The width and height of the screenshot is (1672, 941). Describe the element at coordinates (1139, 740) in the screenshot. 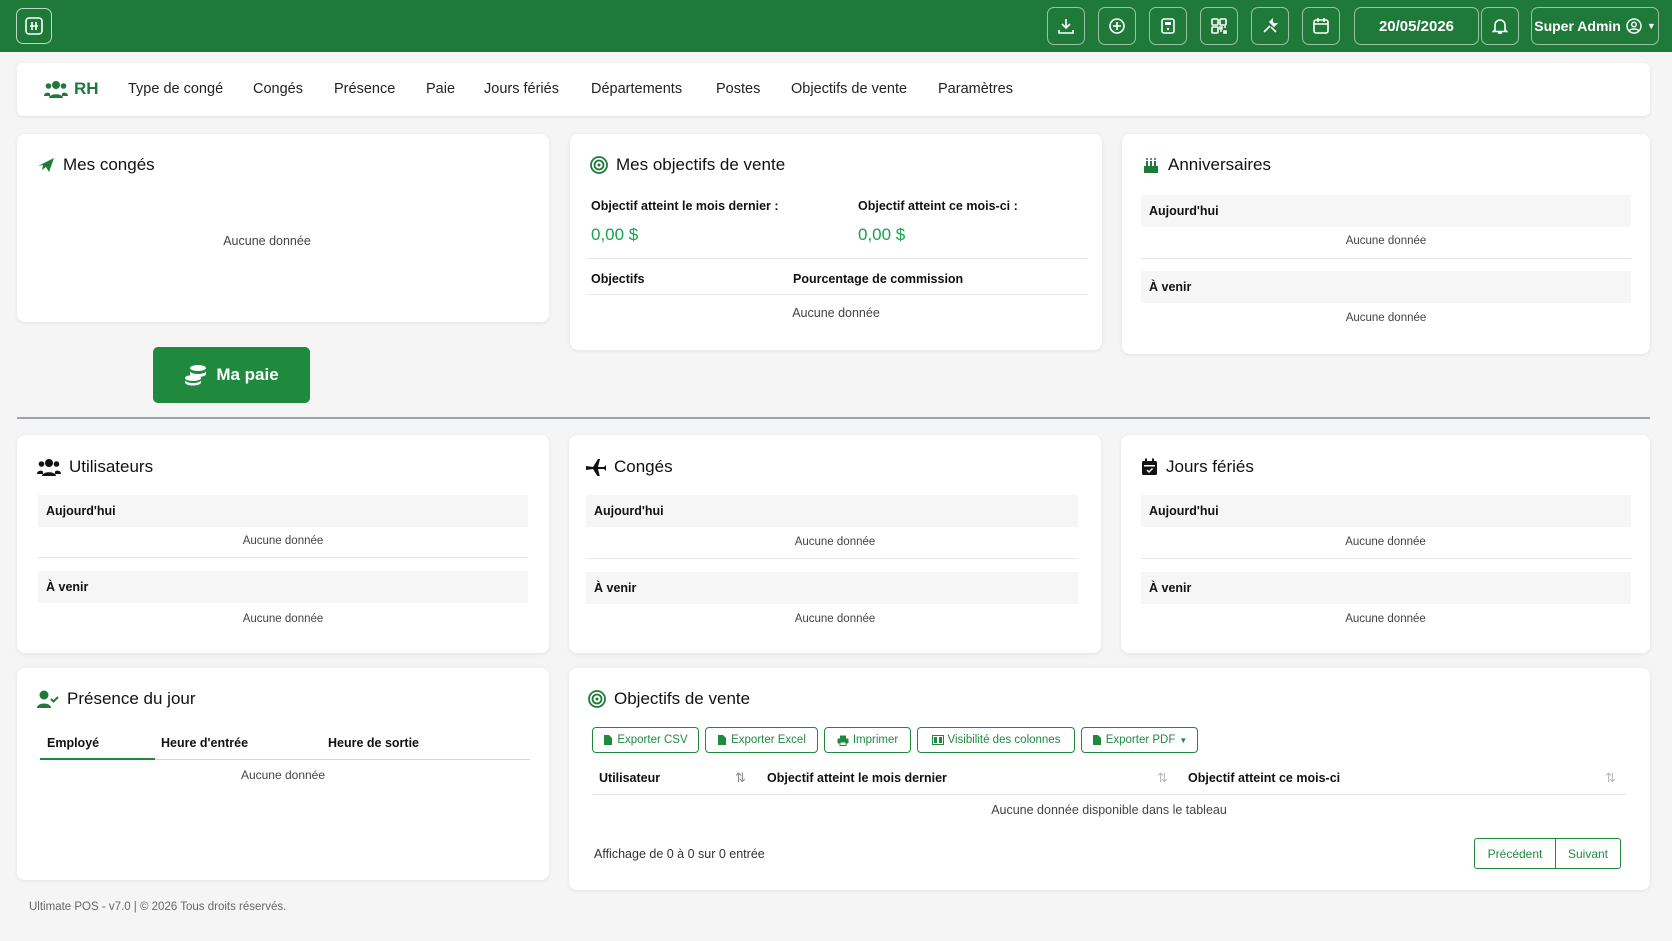

I see `export-pdf-button: Exporter PDF ▼` at that location.